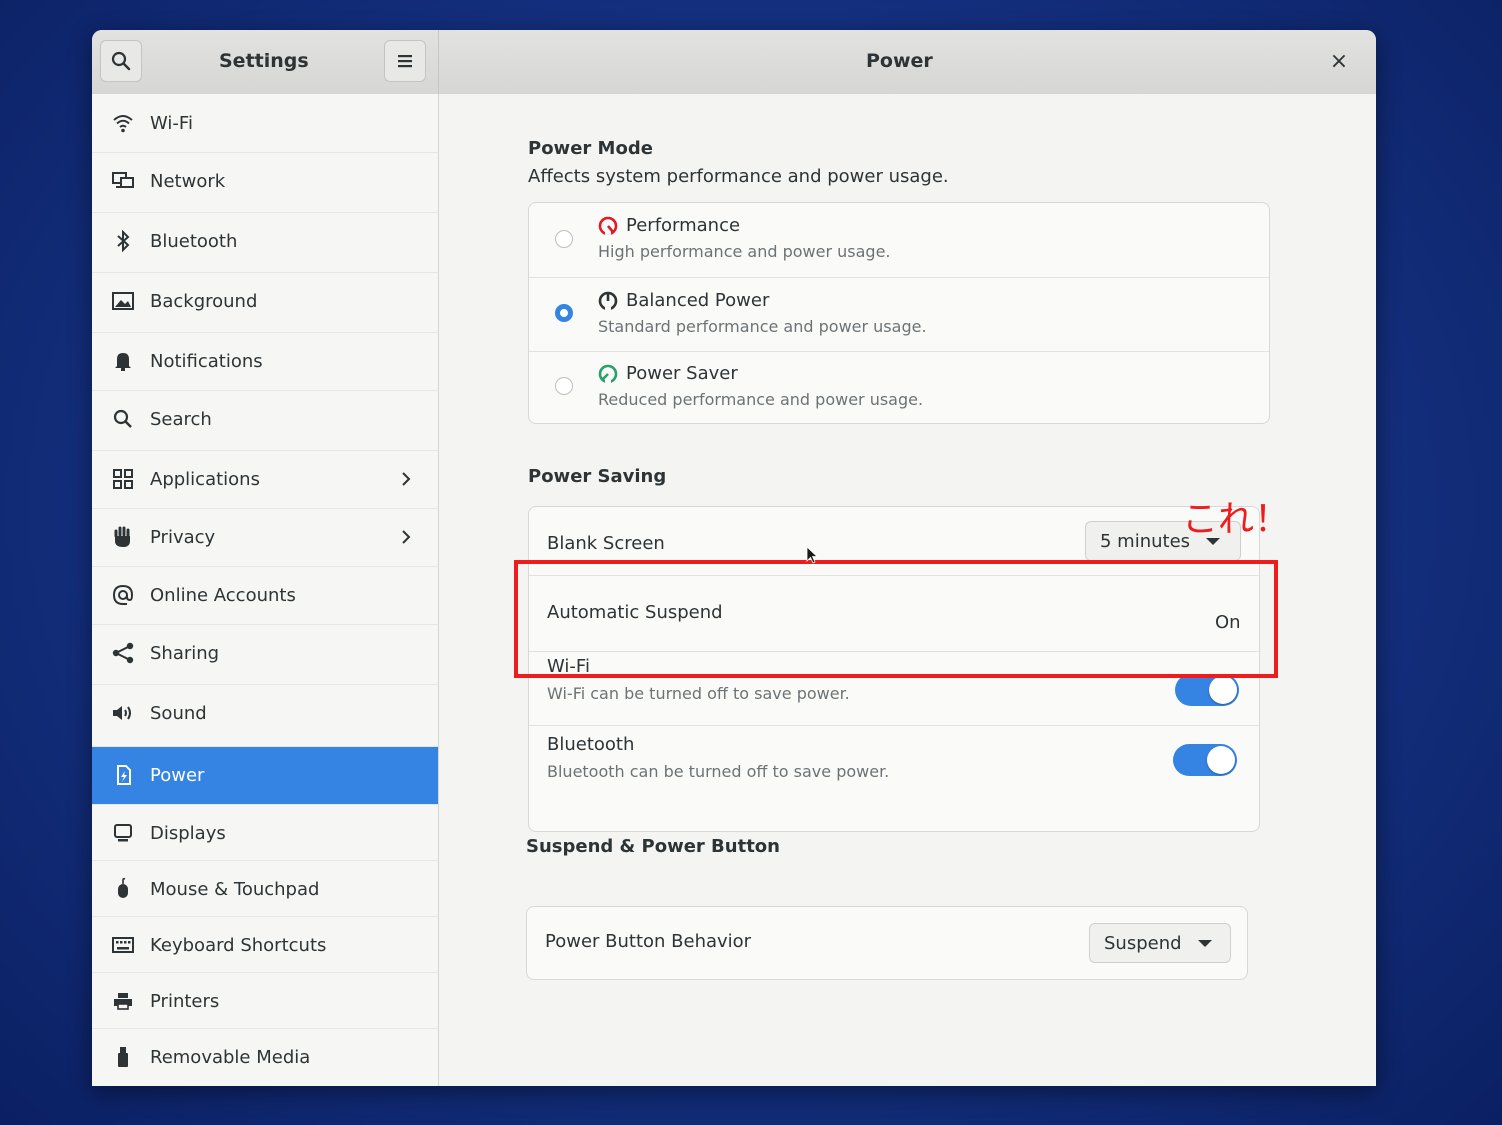  Describe the element at coordinates (123, 775) in the screenshot. I see `power-icon` at that location.